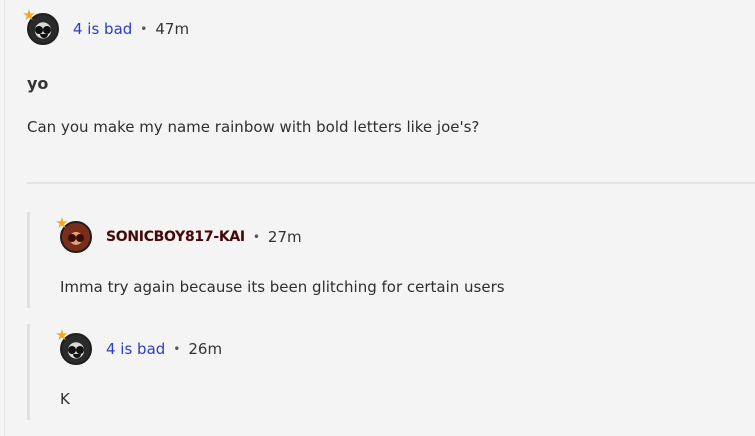 This screenshot has height=436, width=755. I want to click on reply-header: ★ 4 is bad • 26m, so click(138, 347).